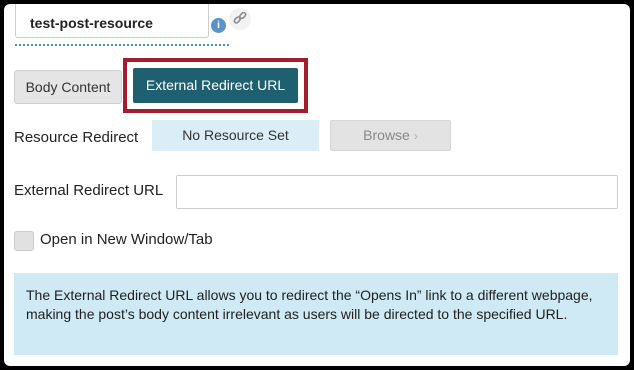 The height and width of the screenshot is (370, 634). I want to click on browse-button-label: Browse, so click(386, 135).